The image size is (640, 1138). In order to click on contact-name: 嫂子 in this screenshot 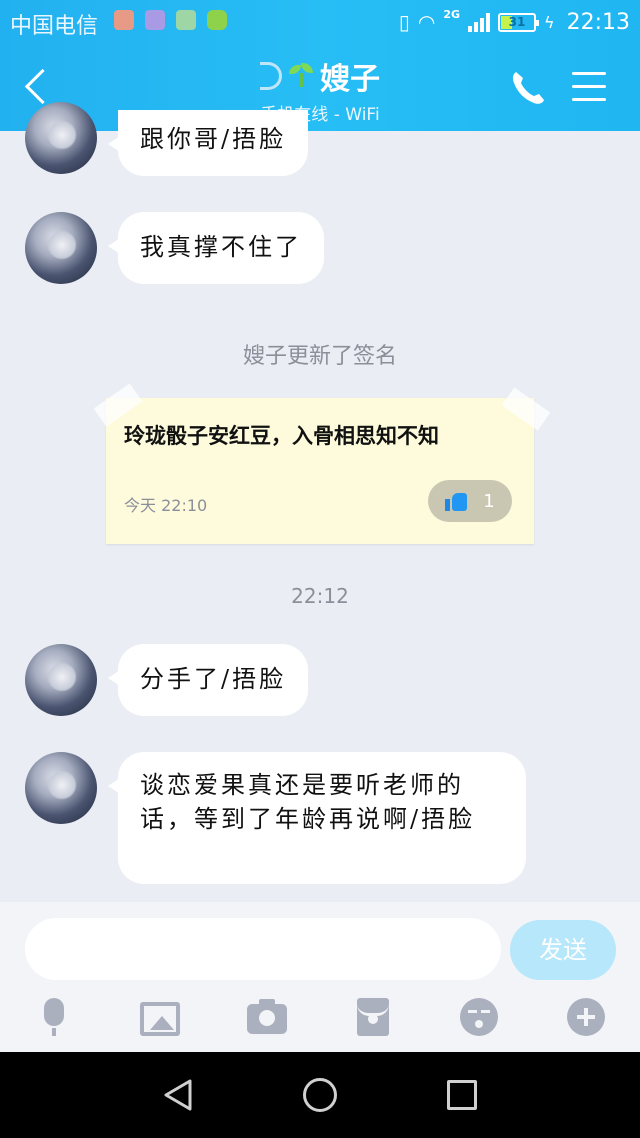, I will do `click(350, 79)`.